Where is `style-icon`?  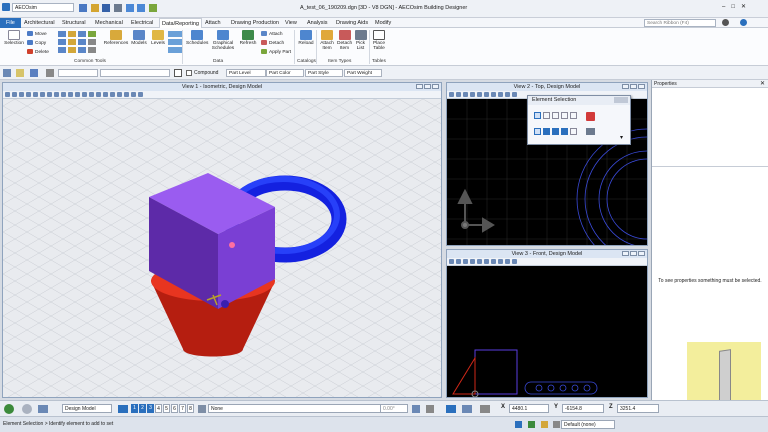
style-icon is located at coordinates (50, 73).